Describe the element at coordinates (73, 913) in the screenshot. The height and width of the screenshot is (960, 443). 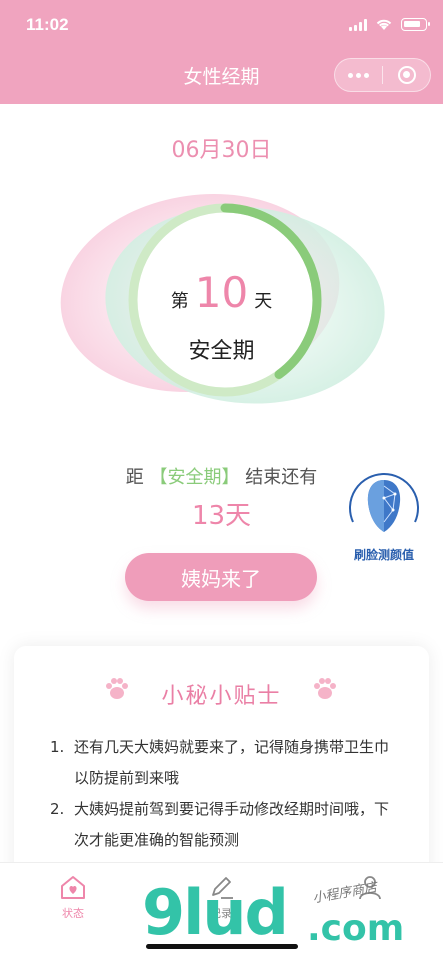
I see `tab-label: 状态` at that location.